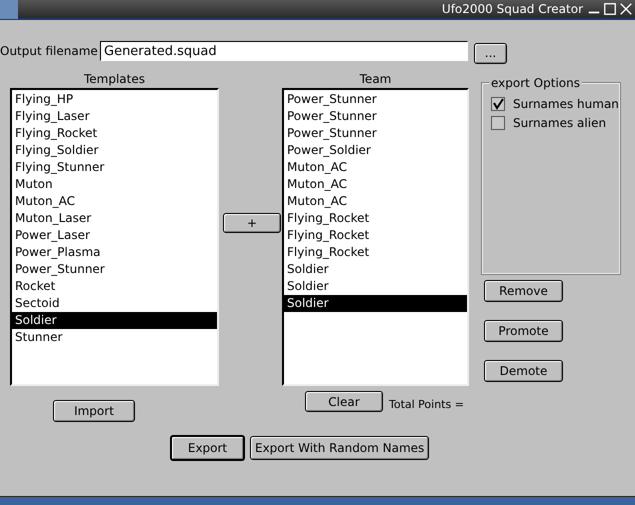  Describe the element at coordinates (523, 331) in the screenshot. I see `side-button: Promote` at that location.